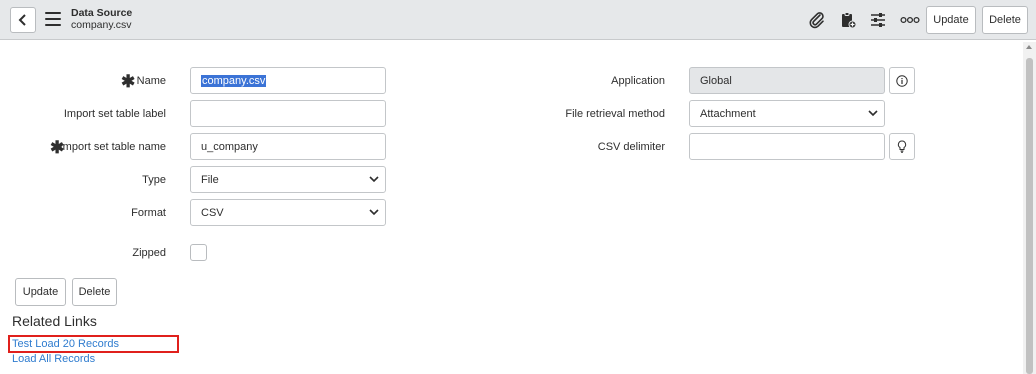 This screenshot has height=374, width=1036. I want to click on sliders-icon, so click(878, 20).